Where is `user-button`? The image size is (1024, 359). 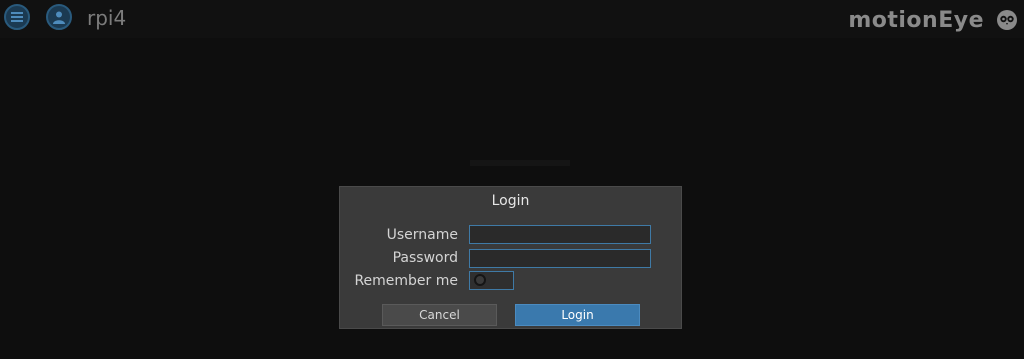
user-button is located at coordinates (59, 17).